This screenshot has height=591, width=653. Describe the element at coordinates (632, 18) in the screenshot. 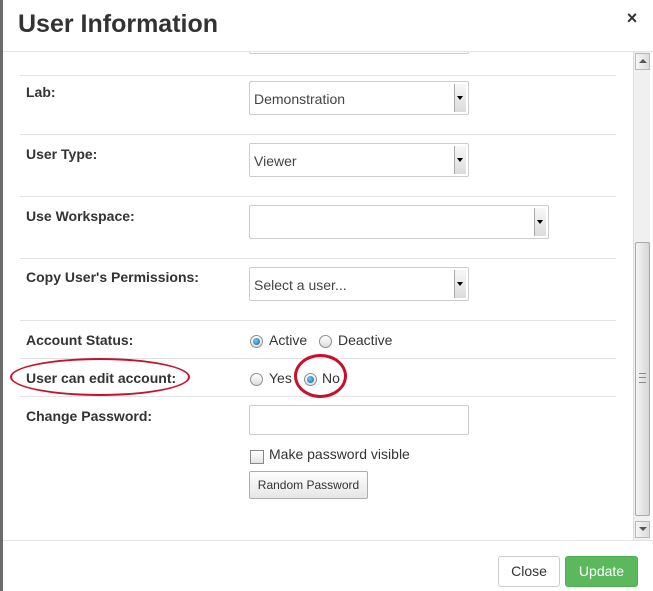

I see `close-icon: ×` at that location.